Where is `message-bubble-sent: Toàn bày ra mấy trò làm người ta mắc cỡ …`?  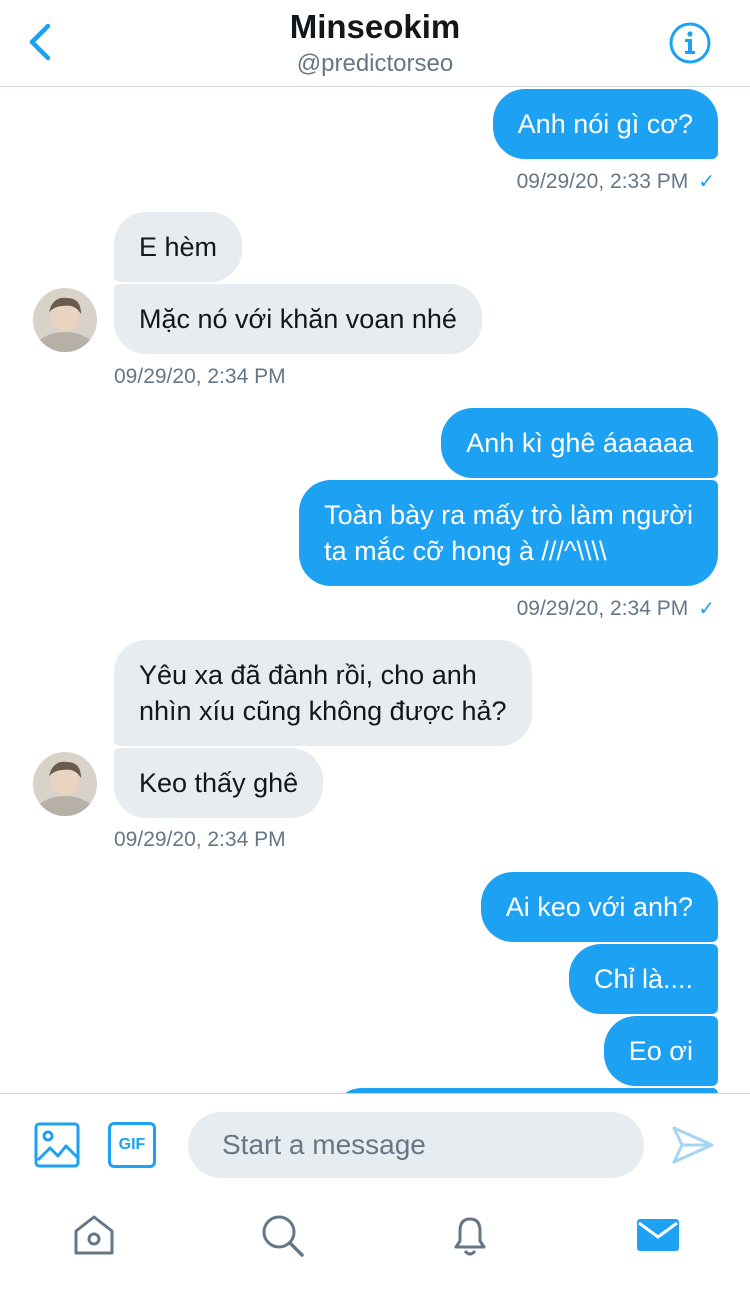
message-bubble-sent: Toàn bày ra mấy trò làm người ta mắc cỡ … is located at coordinates (508, 533).